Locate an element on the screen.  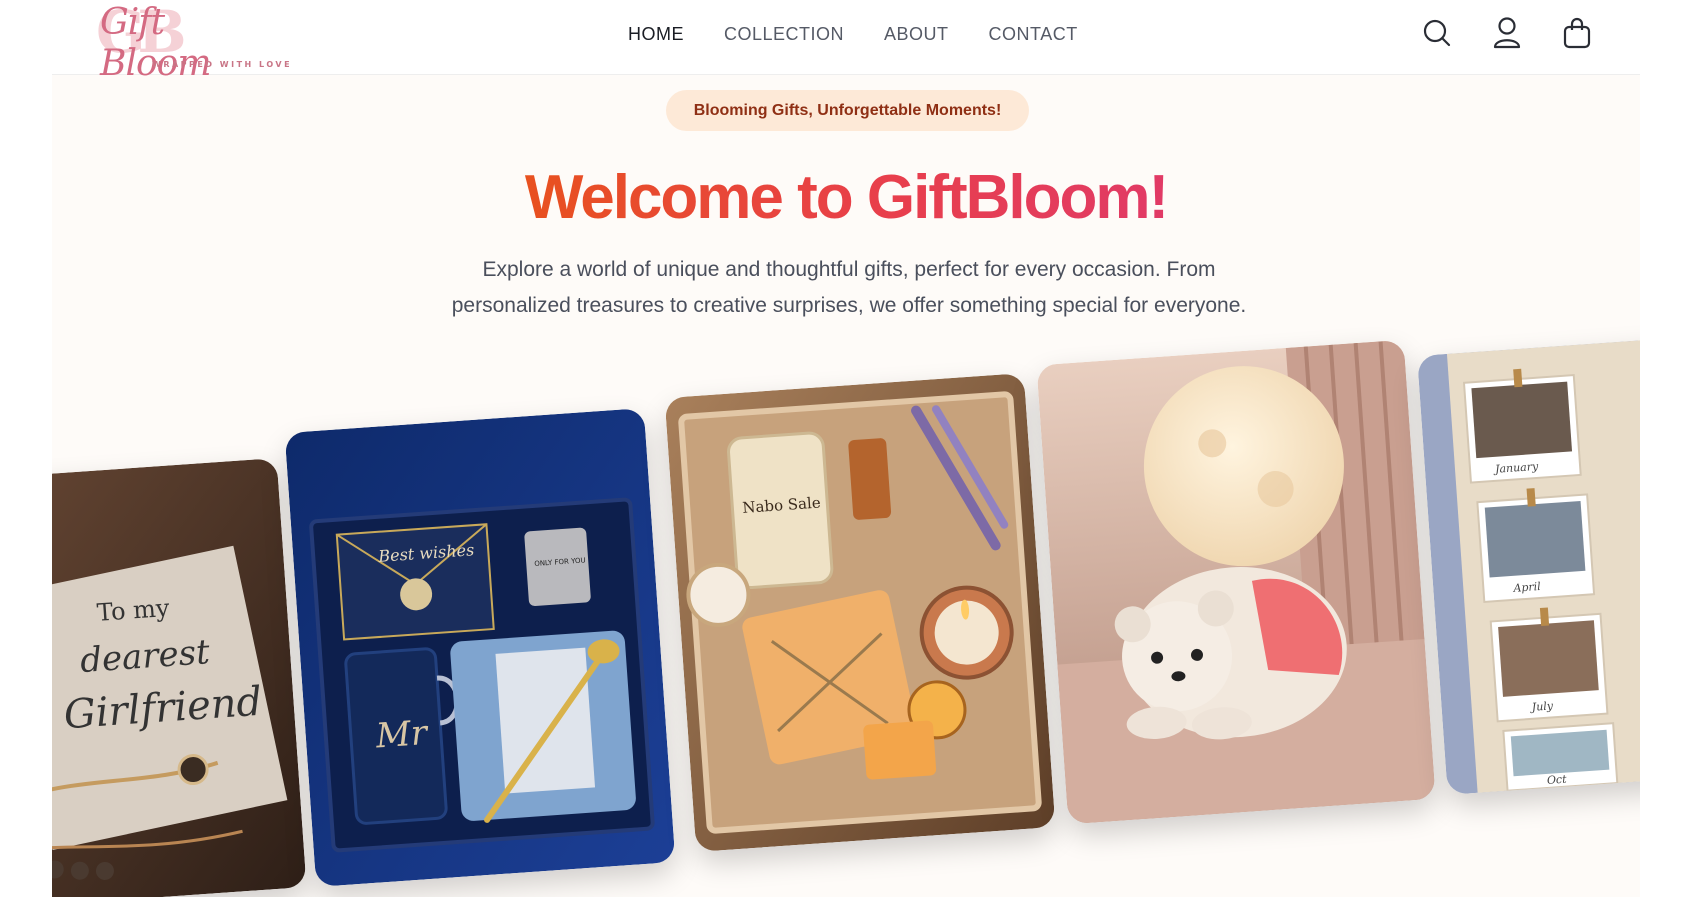
gallery-card-moon-lamp is located at coordinates (1236, 582).